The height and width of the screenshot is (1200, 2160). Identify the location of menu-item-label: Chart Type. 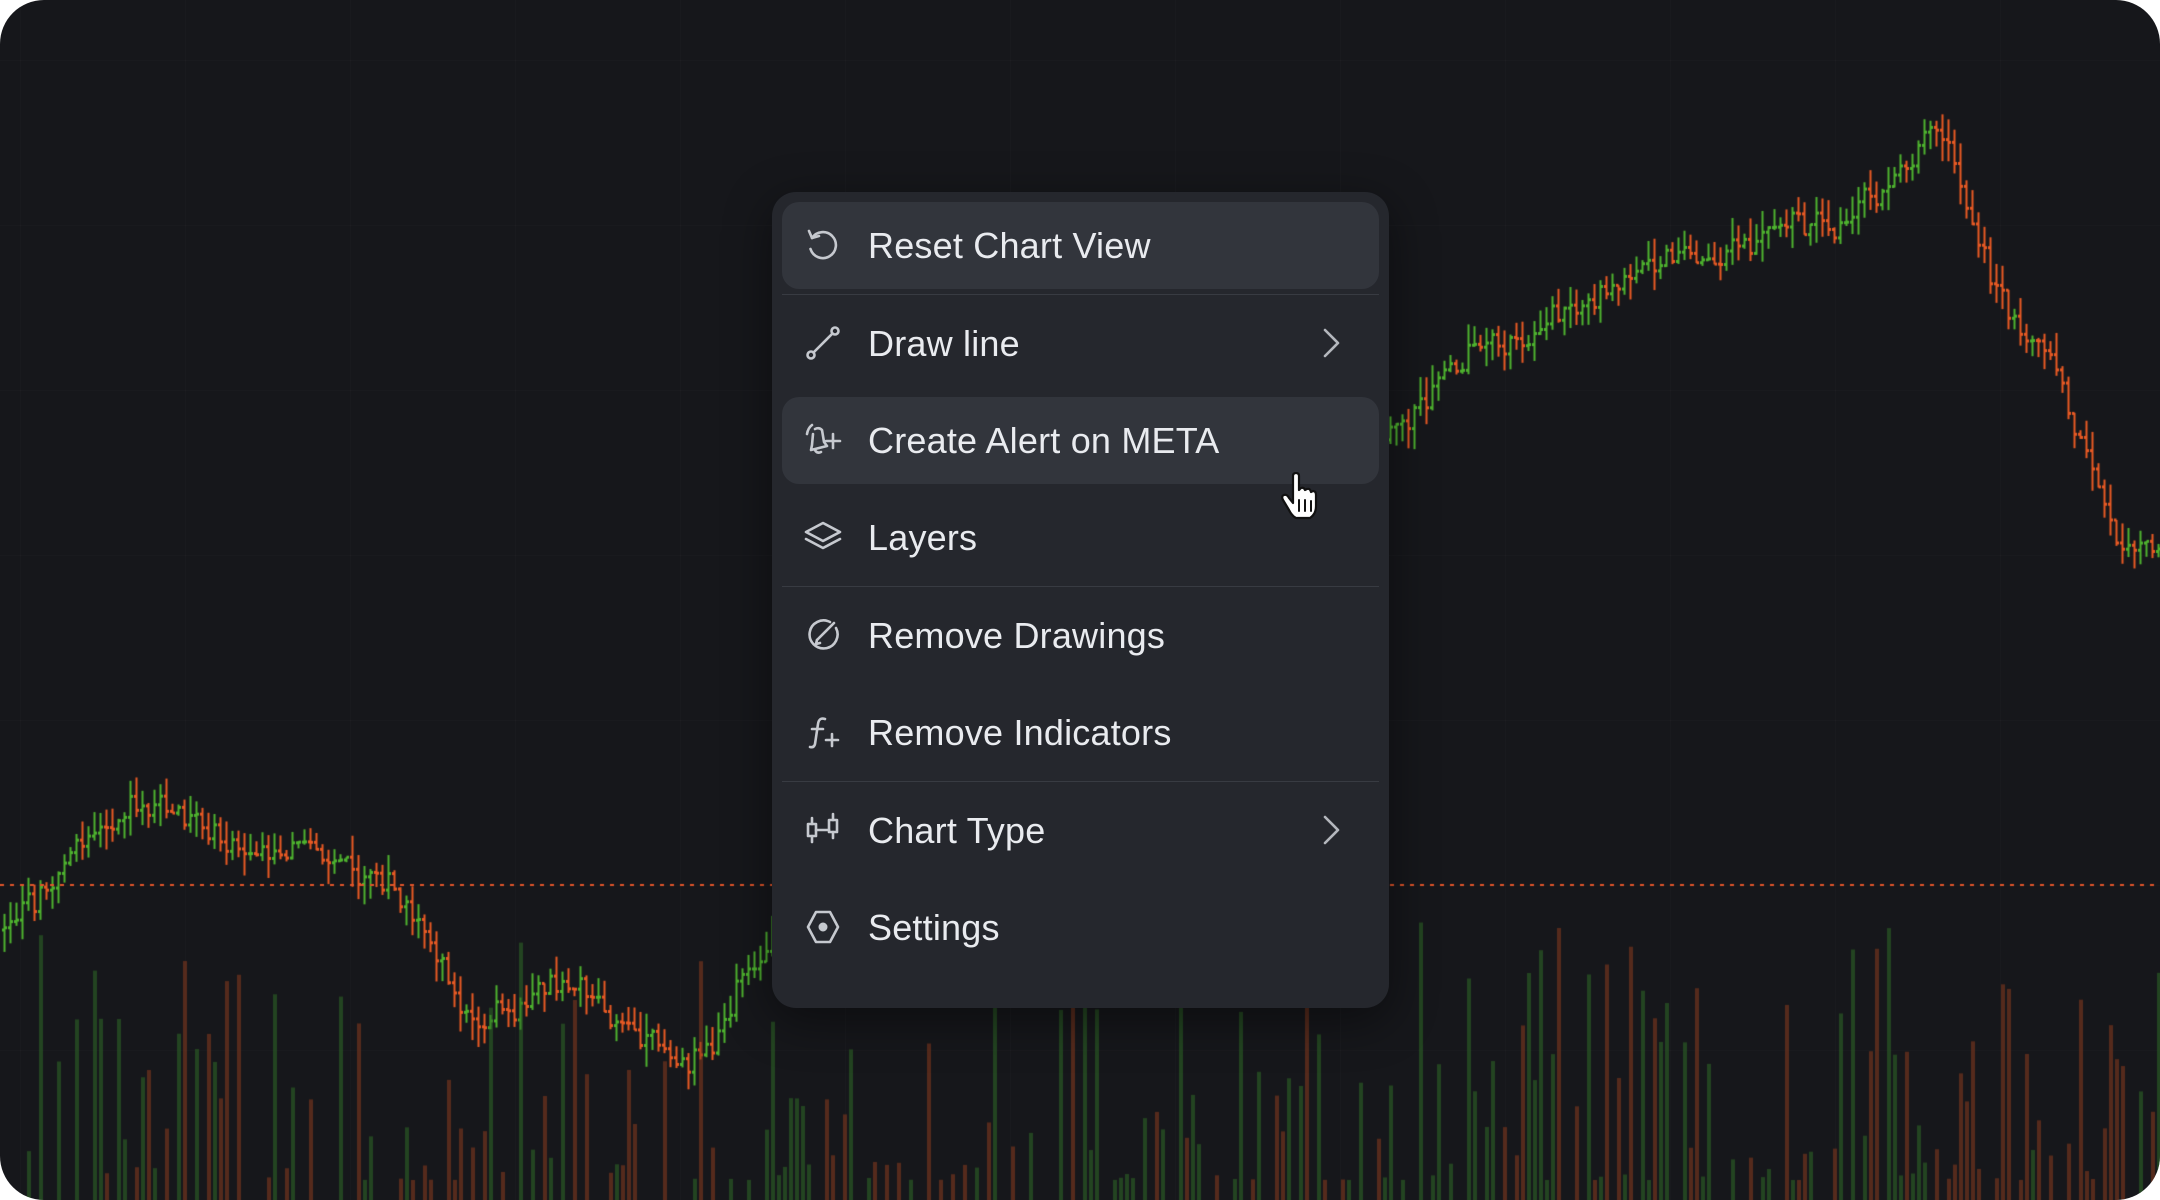
(957, 830).